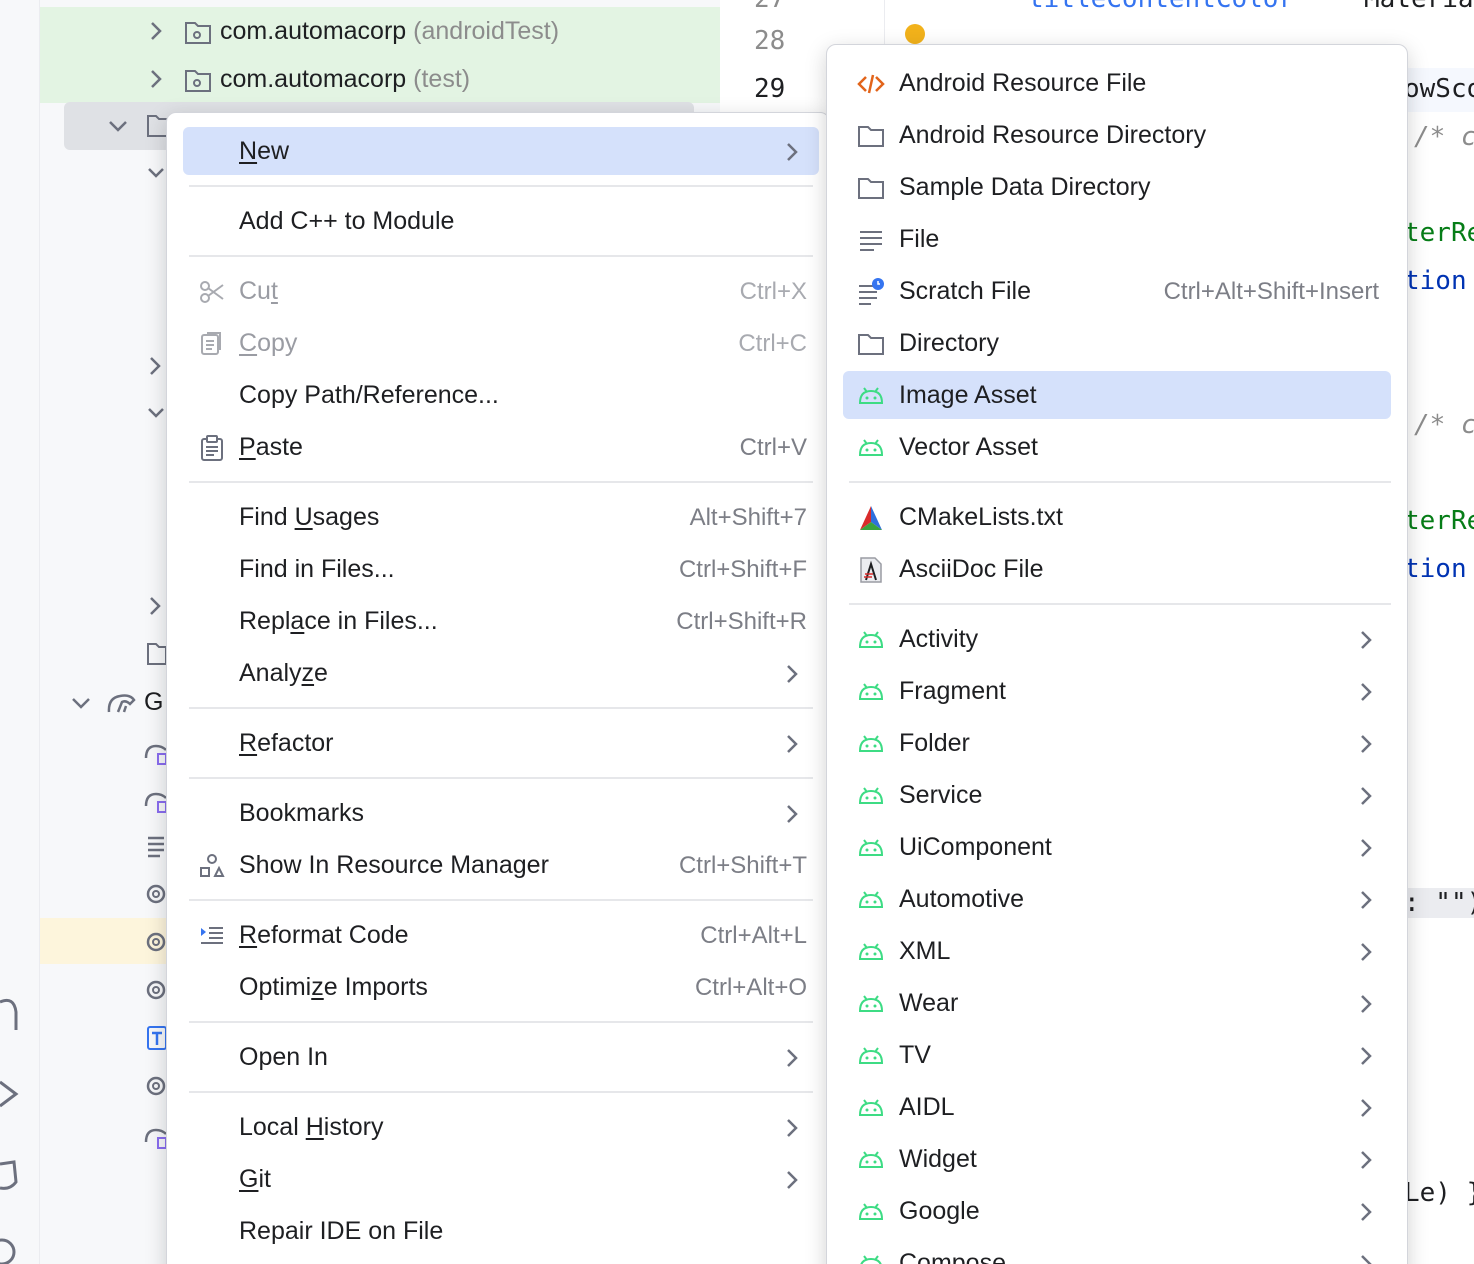  I want to click on menu-item-label: New, so click(264, 151).